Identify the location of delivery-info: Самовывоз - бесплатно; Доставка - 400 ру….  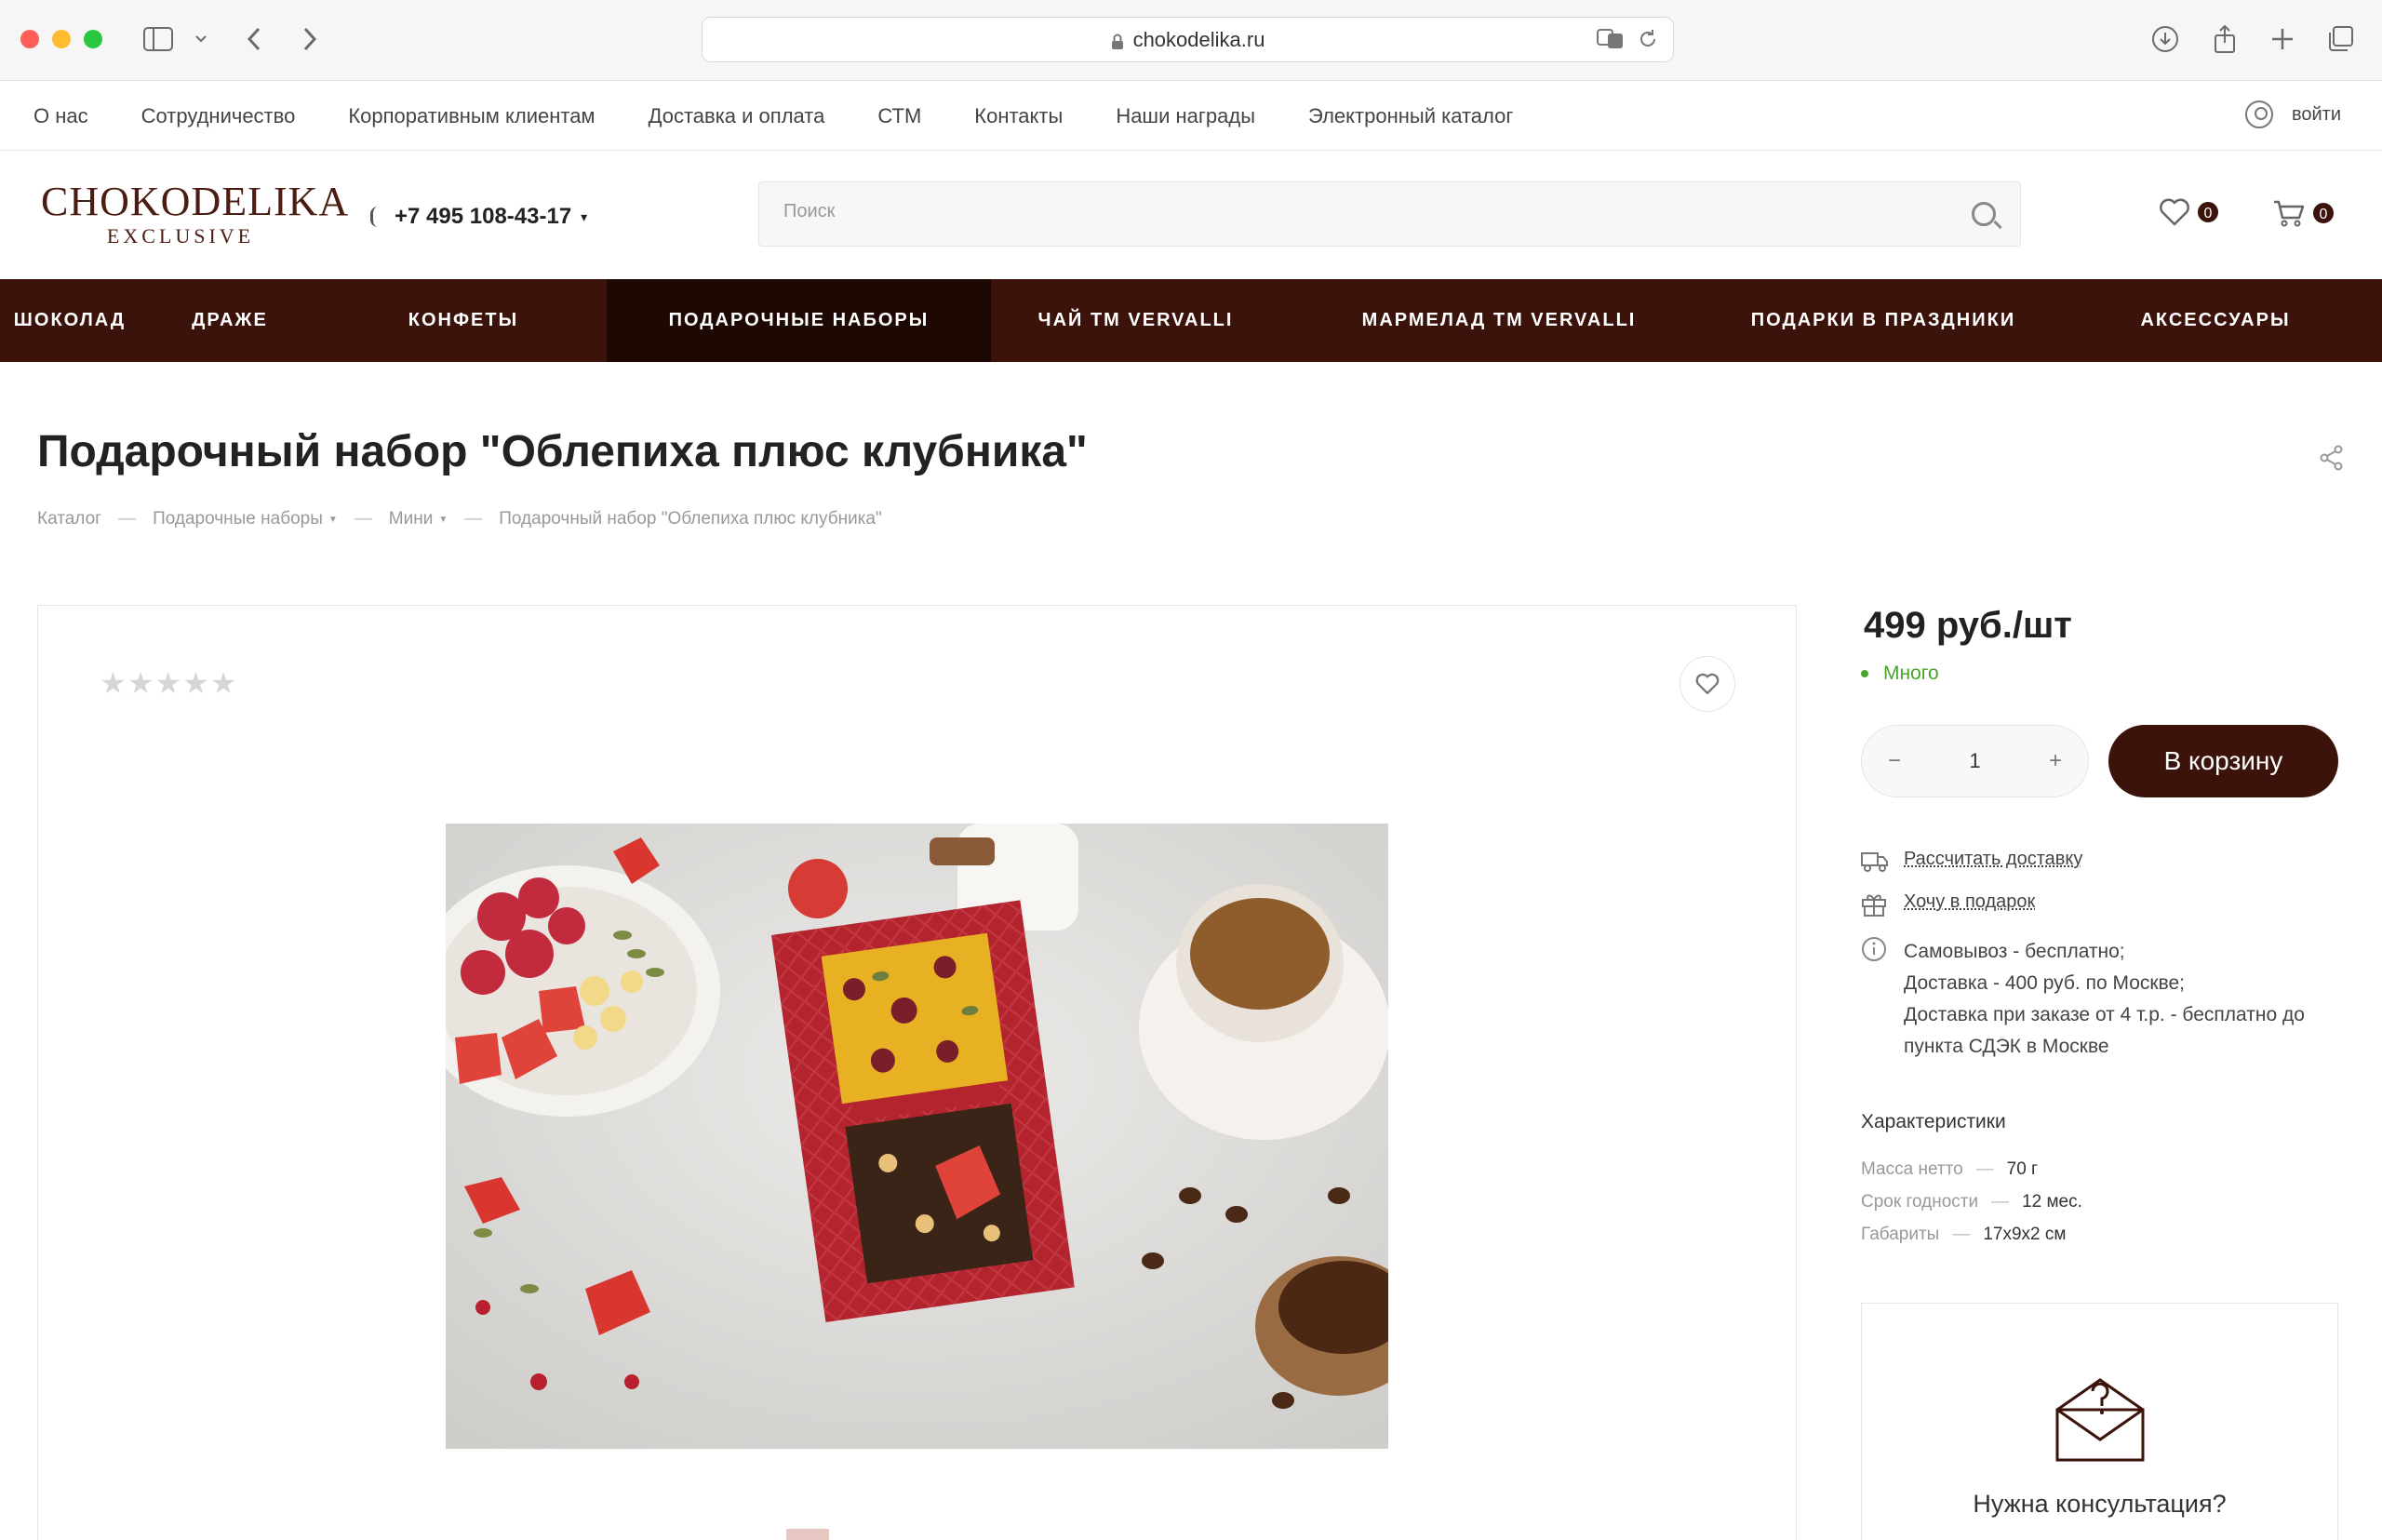
(2083, 999).